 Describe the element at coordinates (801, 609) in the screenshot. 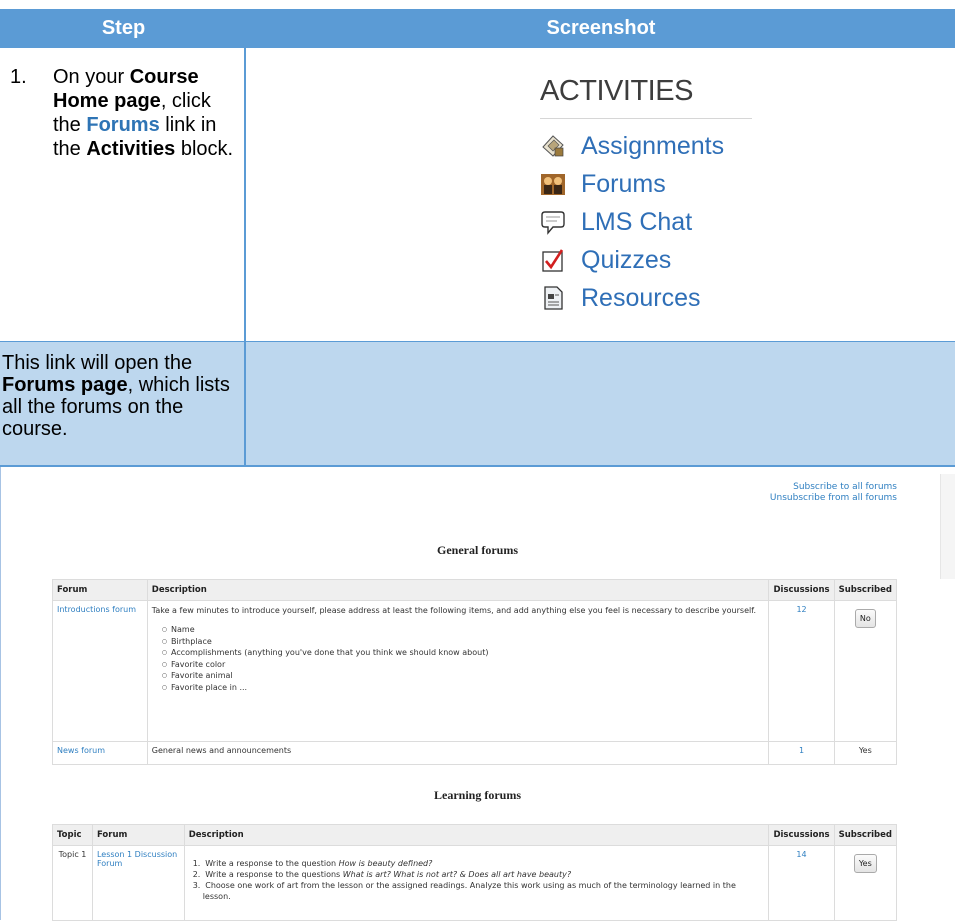

I see `discussions-count-link: 12` at that location.